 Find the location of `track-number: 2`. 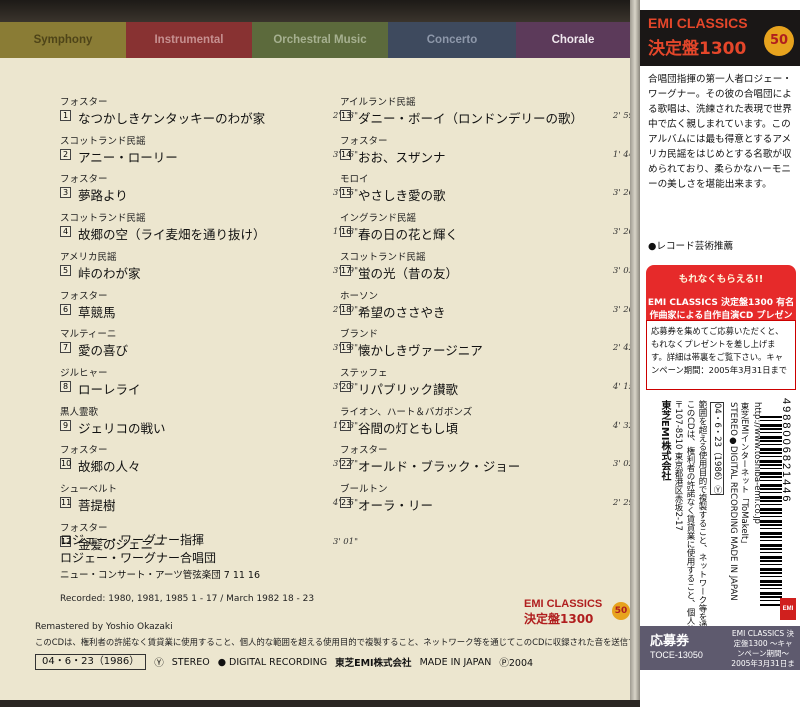

track-number: 2 is located at coordinates (65, 154).